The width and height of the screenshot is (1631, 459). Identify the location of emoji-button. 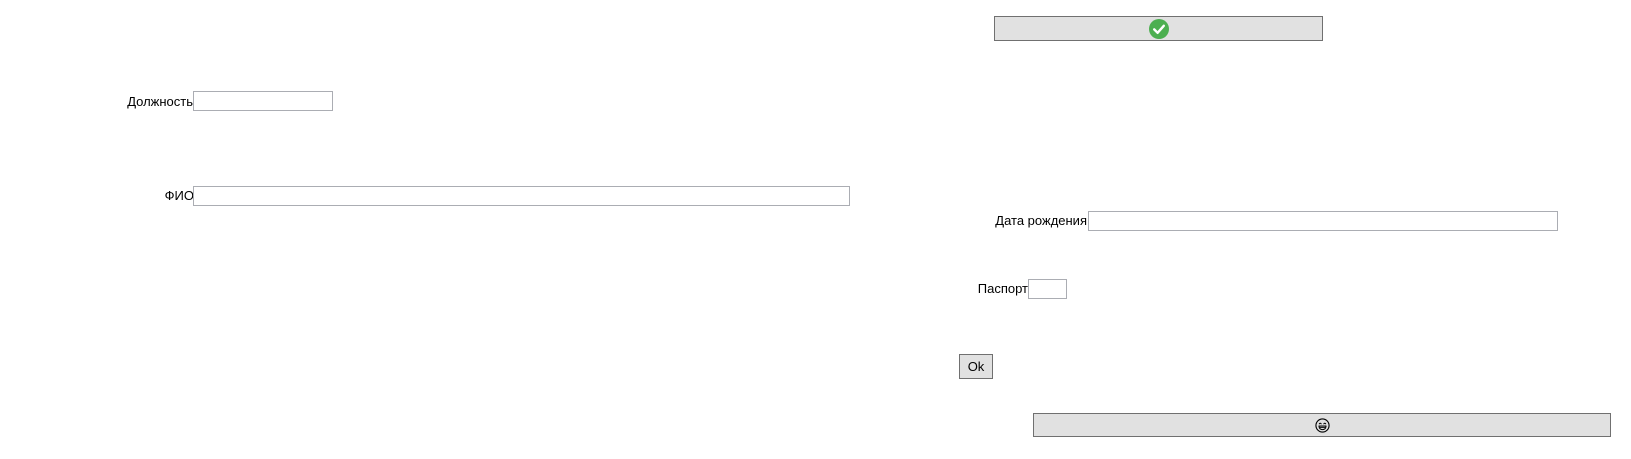
(1322, 425).